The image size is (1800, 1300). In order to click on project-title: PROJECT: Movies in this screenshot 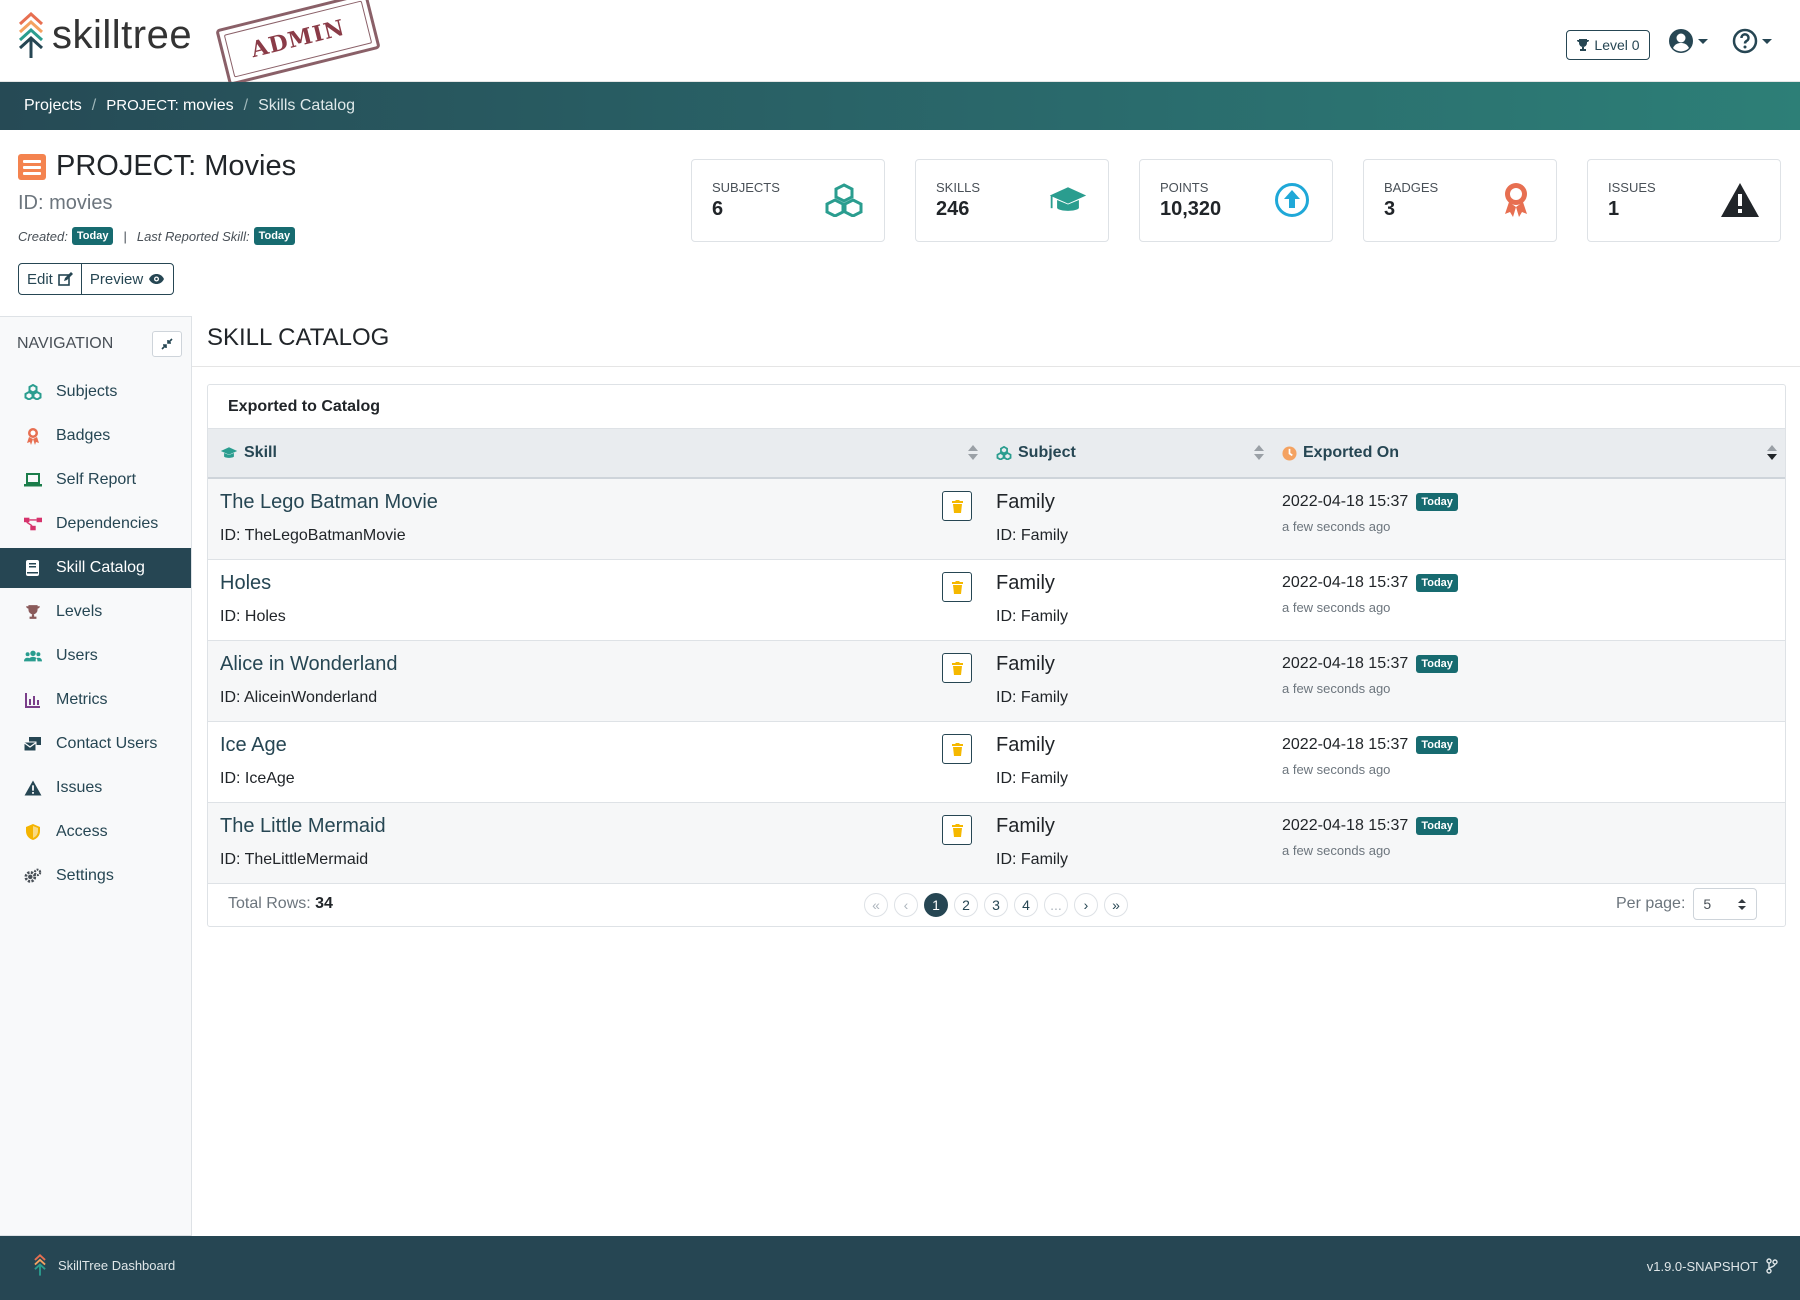, I will do `click(157, 166)`.